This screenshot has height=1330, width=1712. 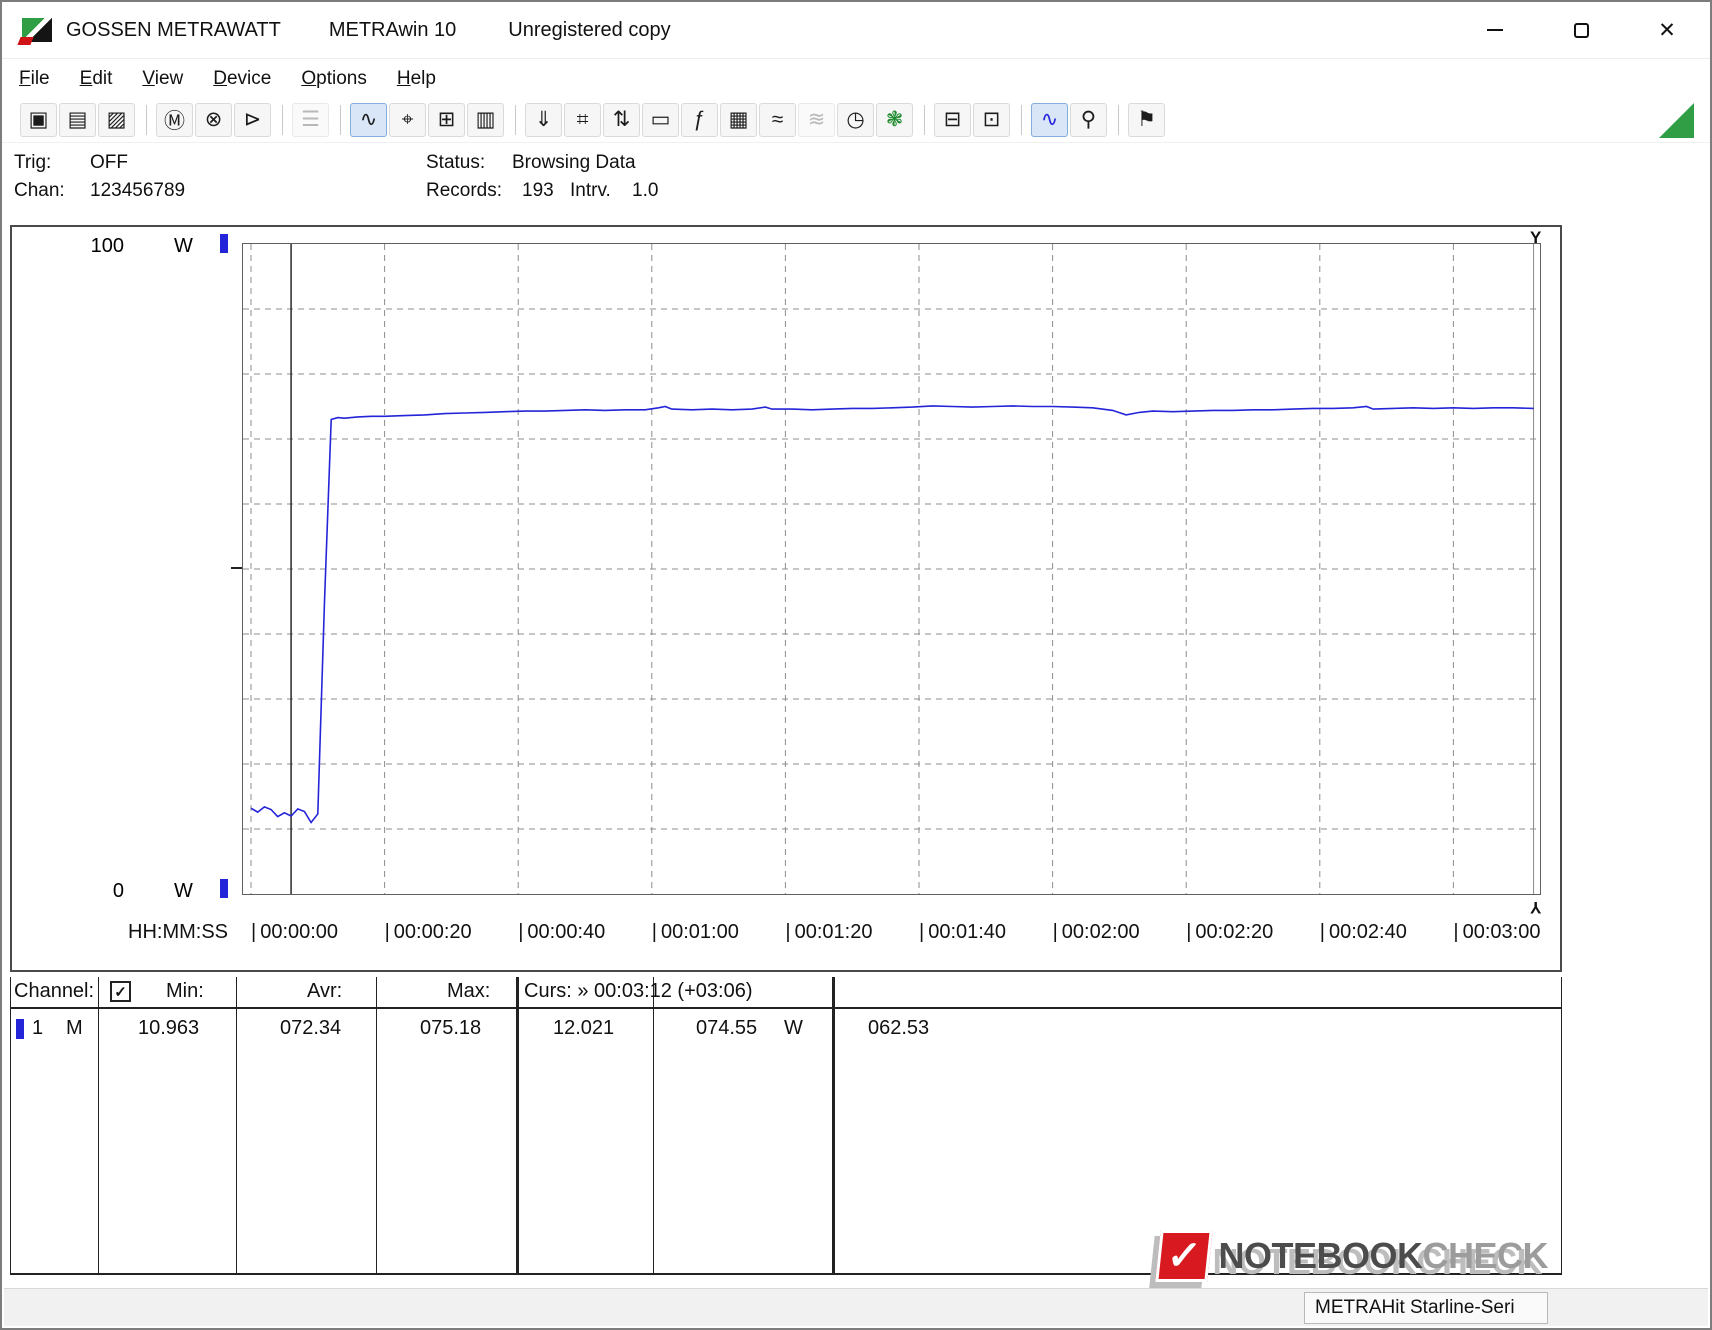 What do you see at coordinates (77, 119) in the screenshot?
I see `save-as-icon: ▤` at bounding box center [77, 119].